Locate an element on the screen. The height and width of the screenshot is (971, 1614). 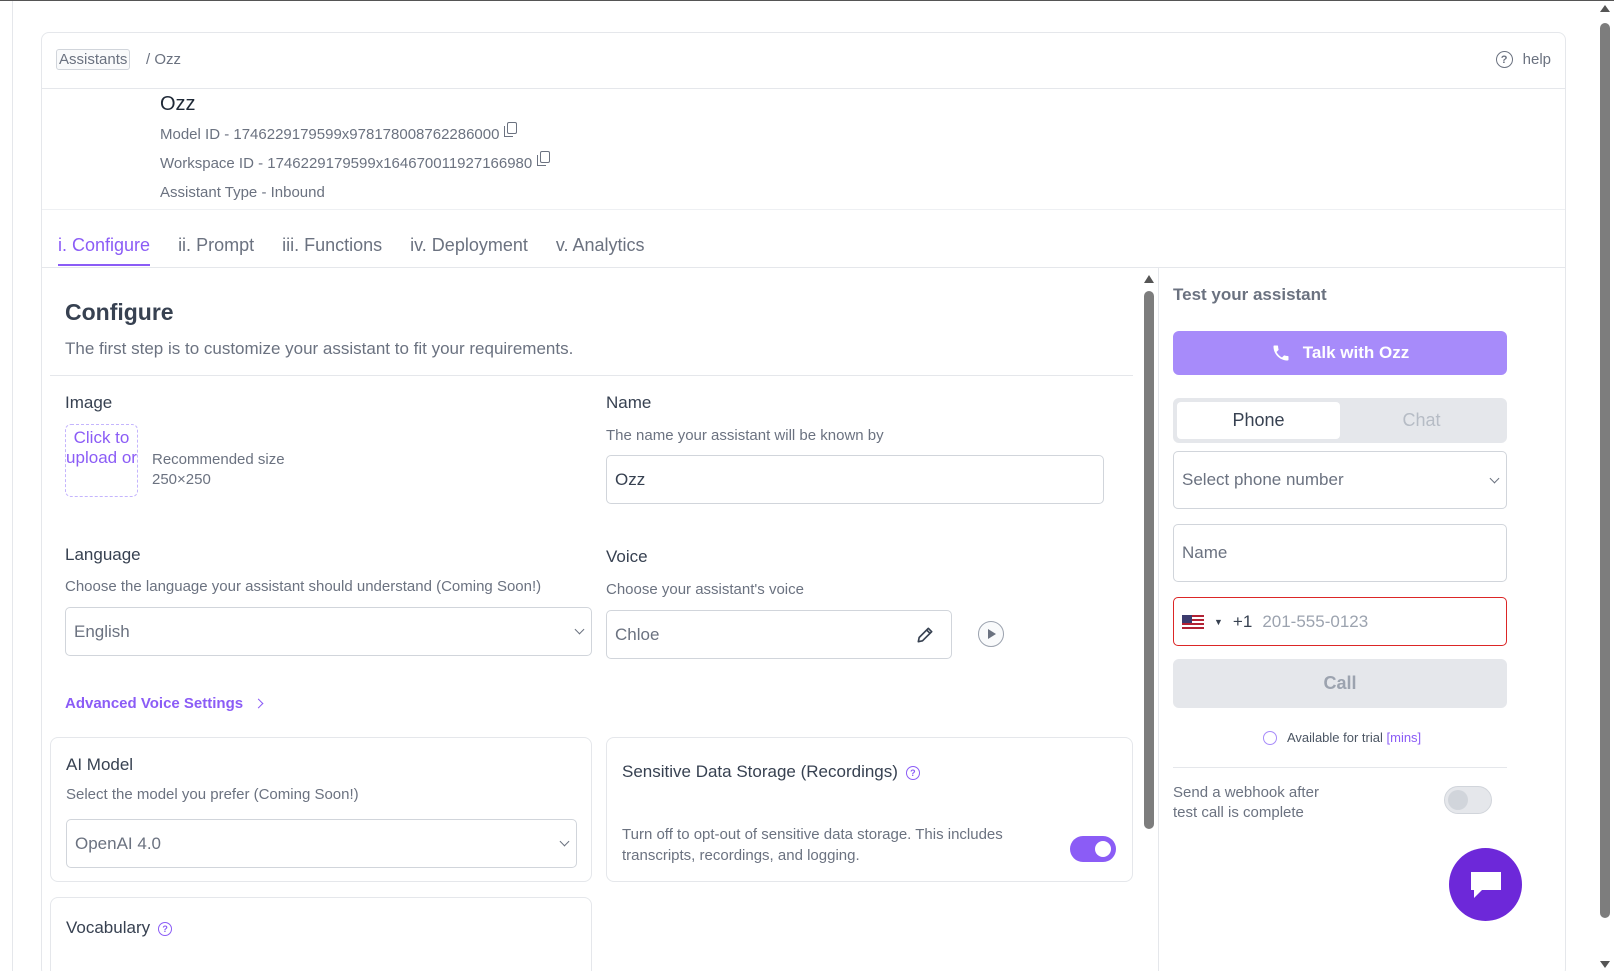
configure-title: Configure is located at coordinates (119, 312).